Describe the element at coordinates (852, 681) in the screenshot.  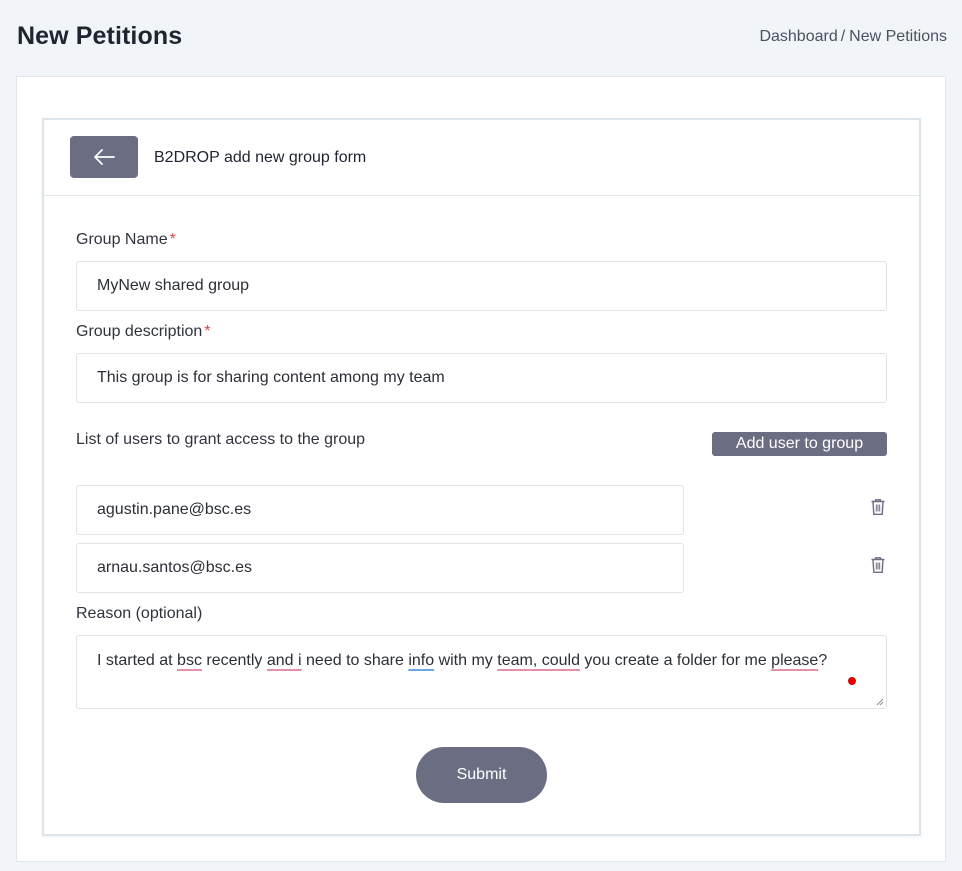
I see `cursor-dot` at that location.